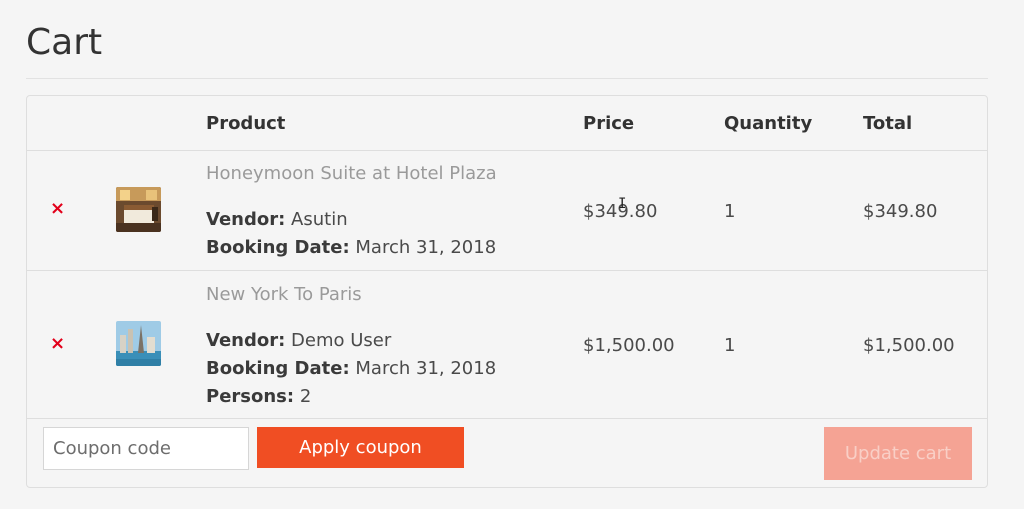 The width and height of the screenshot is (1024, 509). What do you see at coordinates (250, 396) in the screenshot?
I see `persons-label: Persons:` at bounding box center [250, 396].